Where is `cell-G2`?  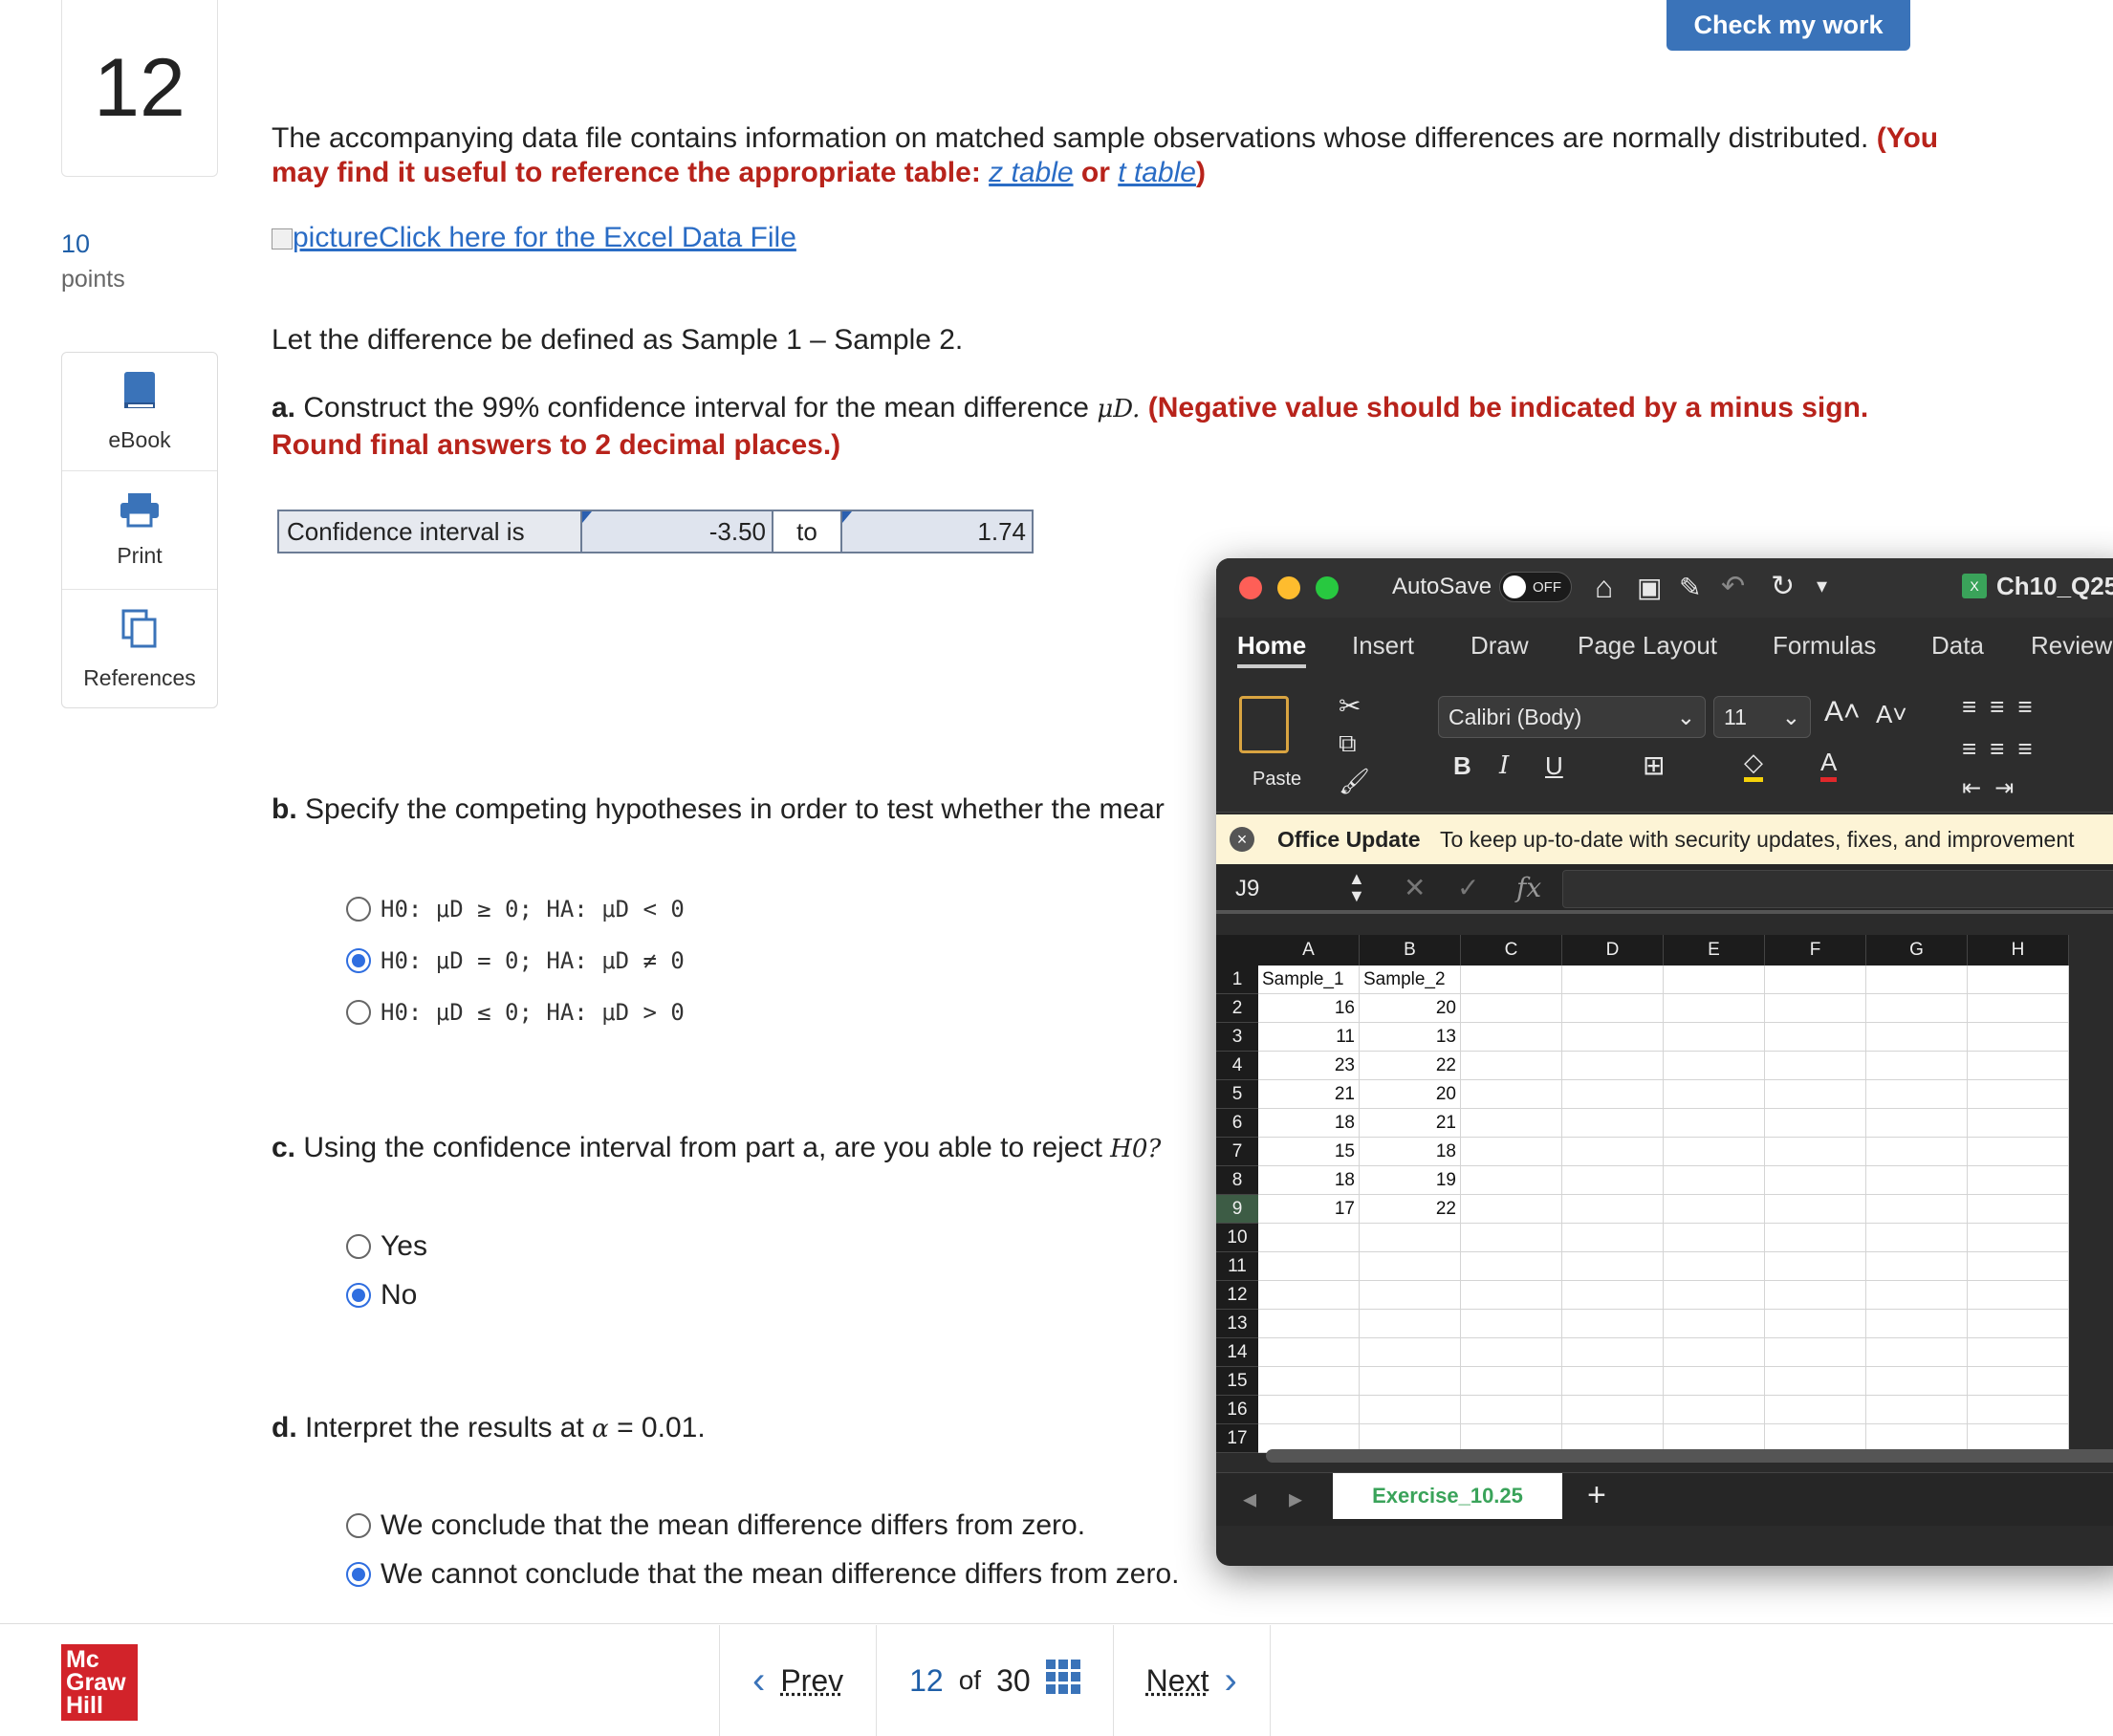 cell-G2 is located at coordinates (1917, 1008).